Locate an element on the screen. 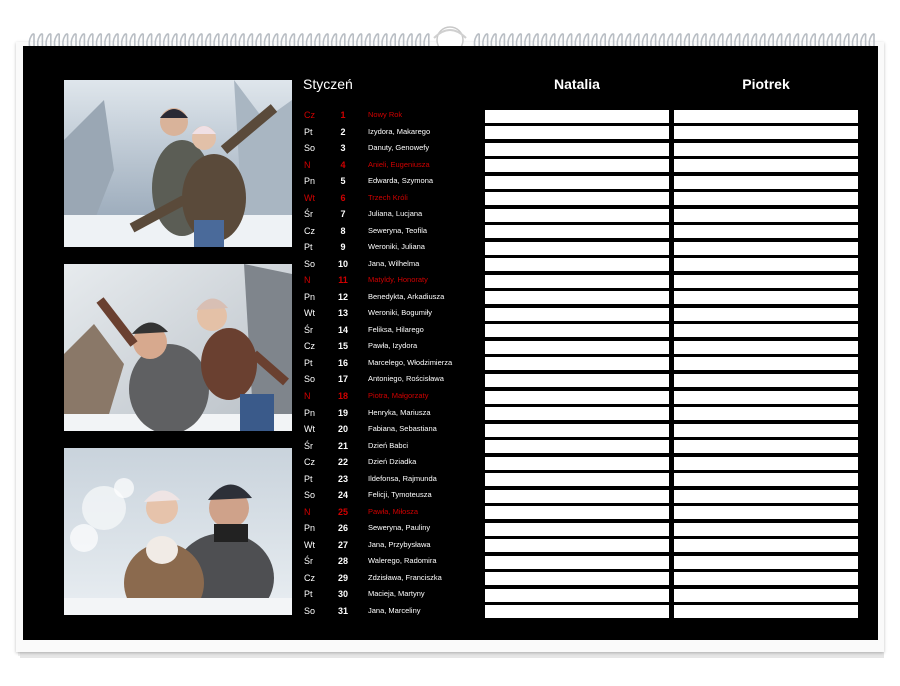 The width and height of the screenshot is (900, 686). day-number: 8 is located at coordinates (343, 230).